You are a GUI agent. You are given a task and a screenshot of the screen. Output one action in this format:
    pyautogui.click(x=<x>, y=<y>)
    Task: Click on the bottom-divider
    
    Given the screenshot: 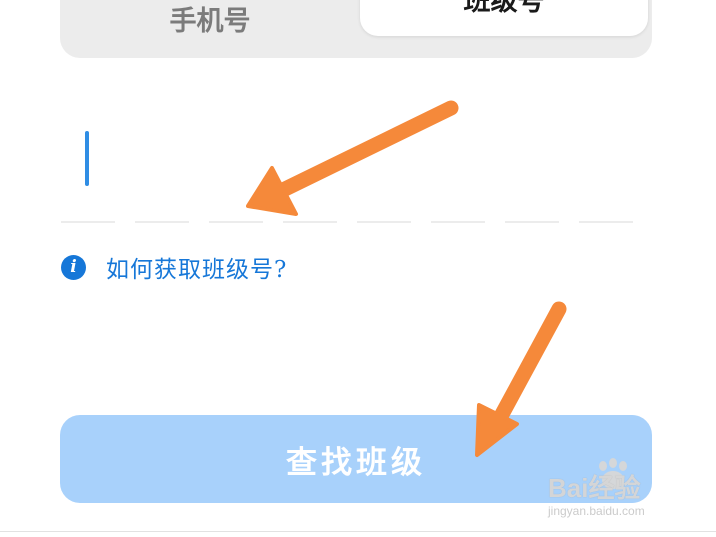 What is the action you would take?
    pyautogui.click(x=358, y=531)
    